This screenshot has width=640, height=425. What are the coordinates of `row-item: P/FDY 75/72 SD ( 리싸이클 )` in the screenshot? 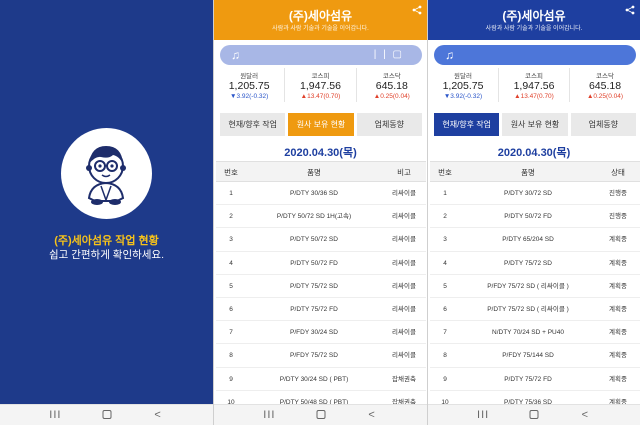 It's located at (528, 286).